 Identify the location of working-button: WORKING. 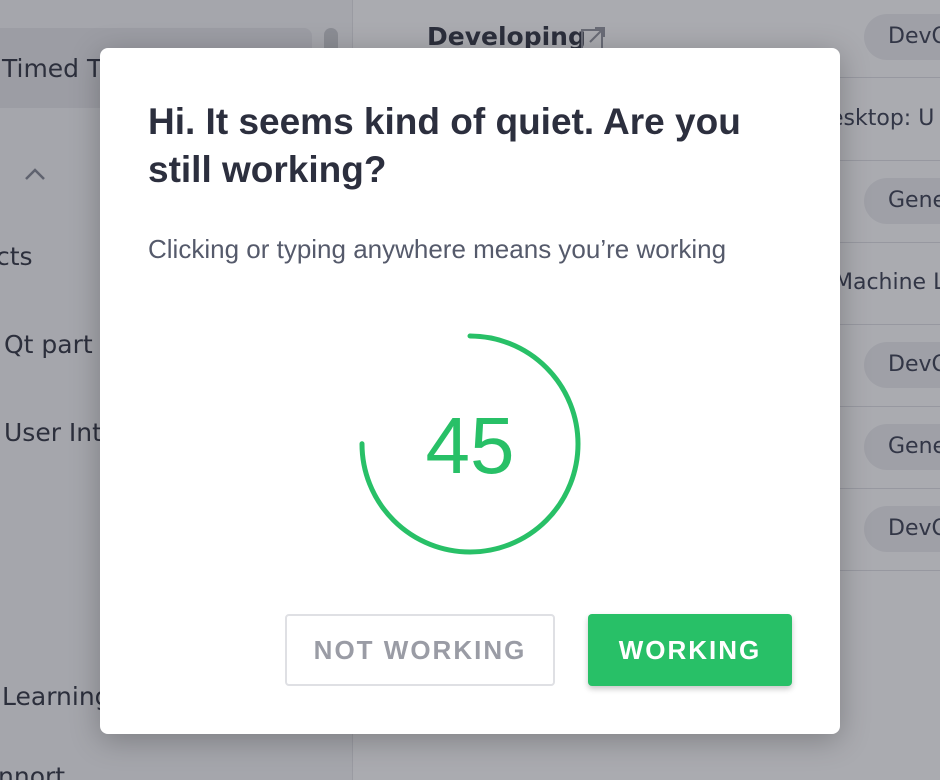
(690, 650).